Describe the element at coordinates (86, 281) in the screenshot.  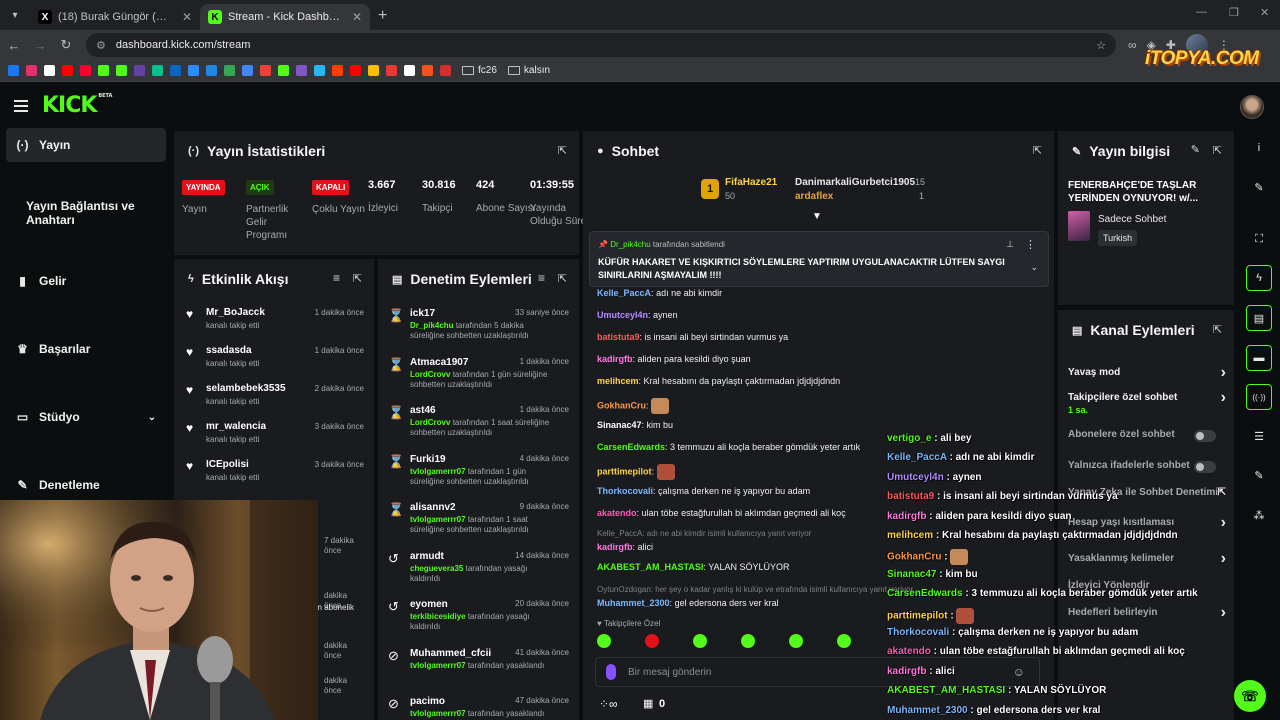
I see `sidebar-item: ▮ Gelir` at that location.